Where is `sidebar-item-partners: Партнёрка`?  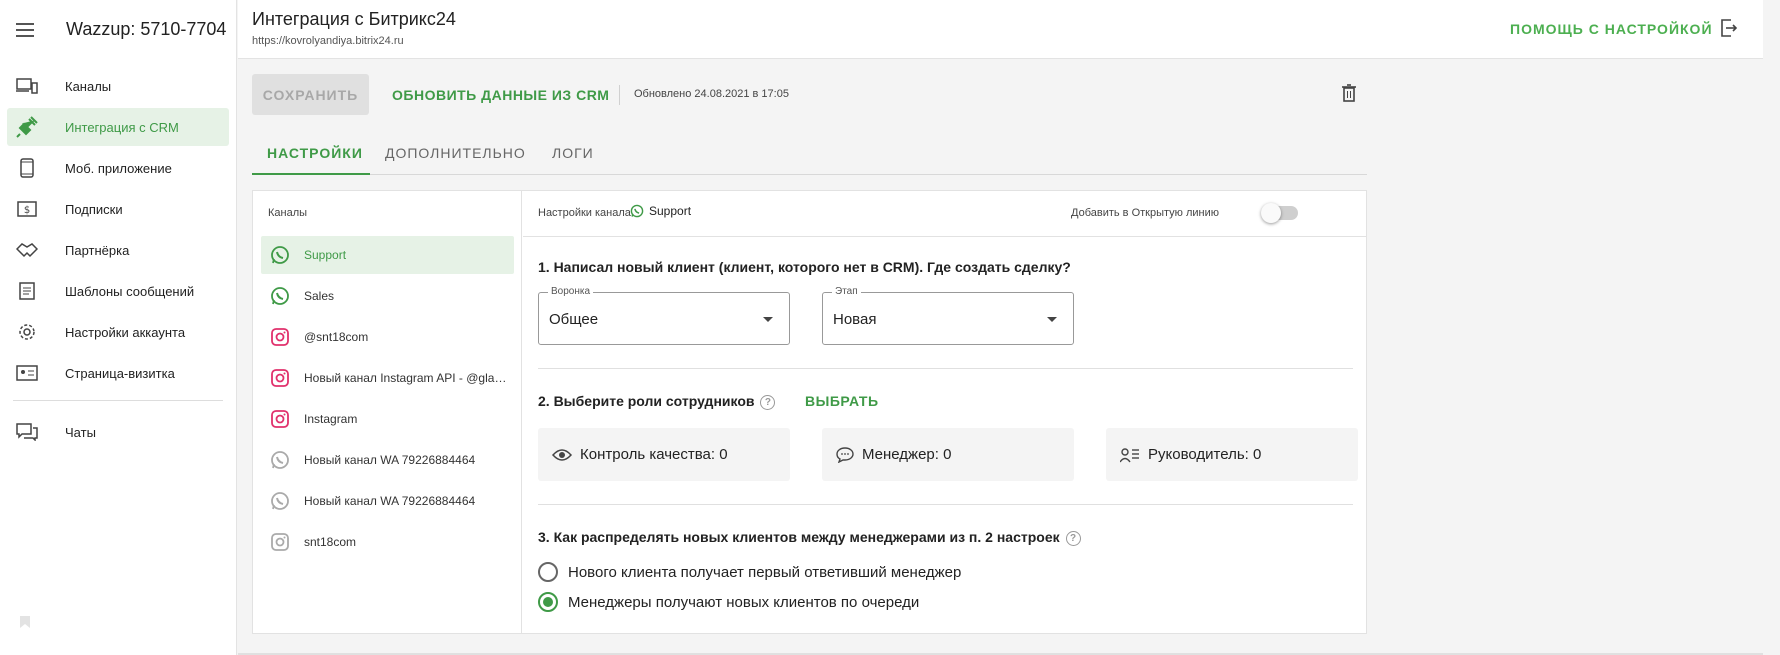
sidebar-item-partners: Партнёрка is located at coordinates (118, 250).